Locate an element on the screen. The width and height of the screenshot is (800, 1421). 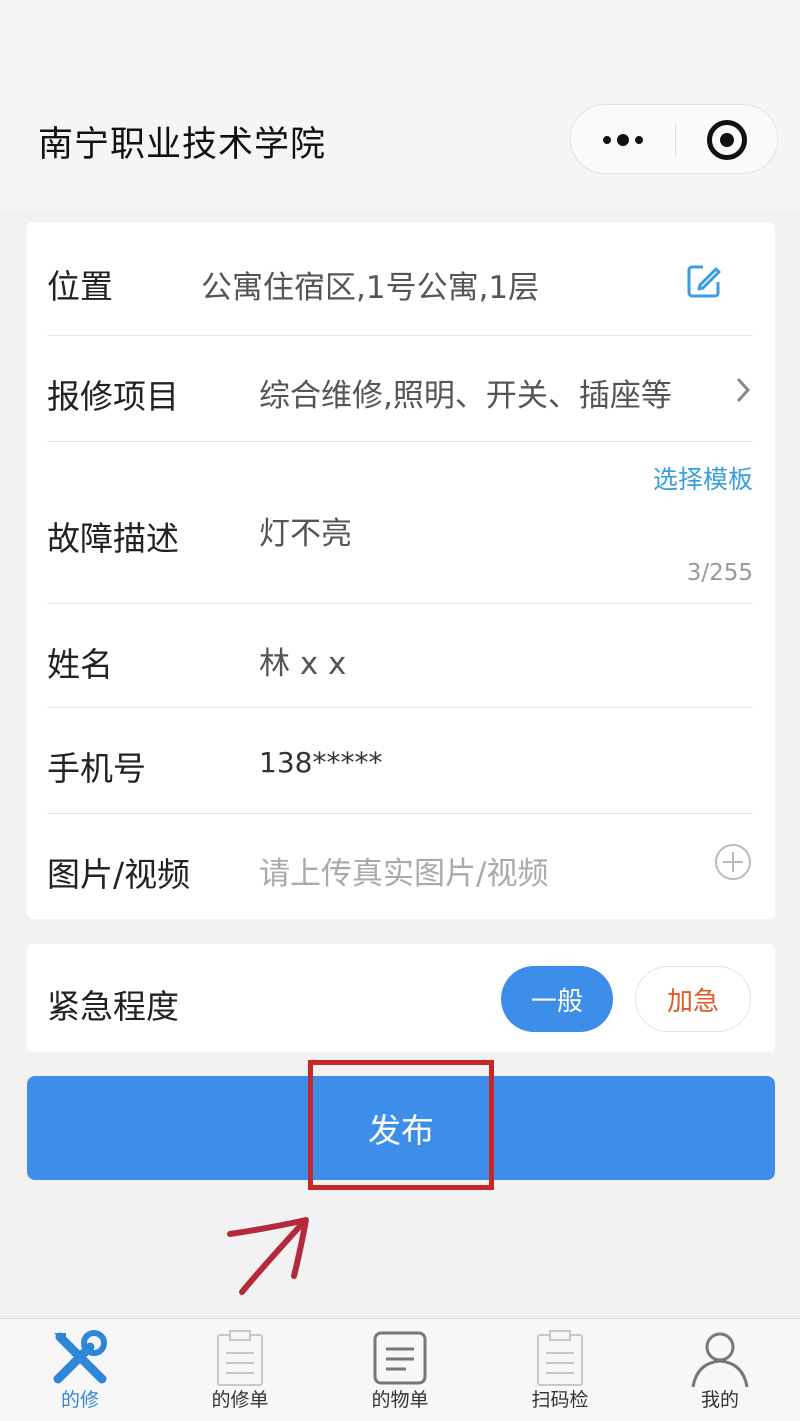
tab-profile-label: 我的 is located at coordinates (719, 1400).